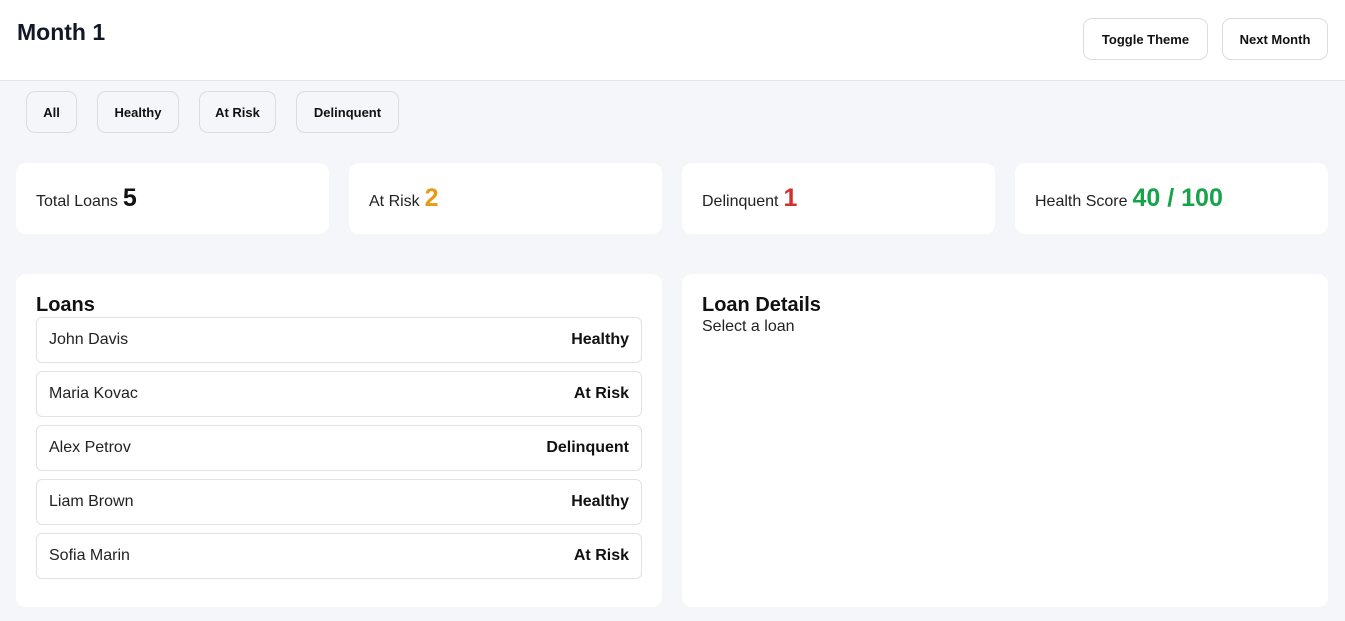 The width and height of the screenshot is (1345, 621). Describe the element at coordinates (748, 326) in the screenshot. I see `loan-details-placeholder: Select a loan` at that location.